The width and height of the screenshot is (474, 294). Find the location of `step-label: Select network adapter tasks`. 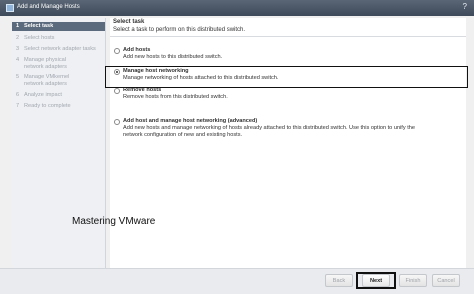

step-label: Select network adapter tasks is located at coordinates (60, 49).